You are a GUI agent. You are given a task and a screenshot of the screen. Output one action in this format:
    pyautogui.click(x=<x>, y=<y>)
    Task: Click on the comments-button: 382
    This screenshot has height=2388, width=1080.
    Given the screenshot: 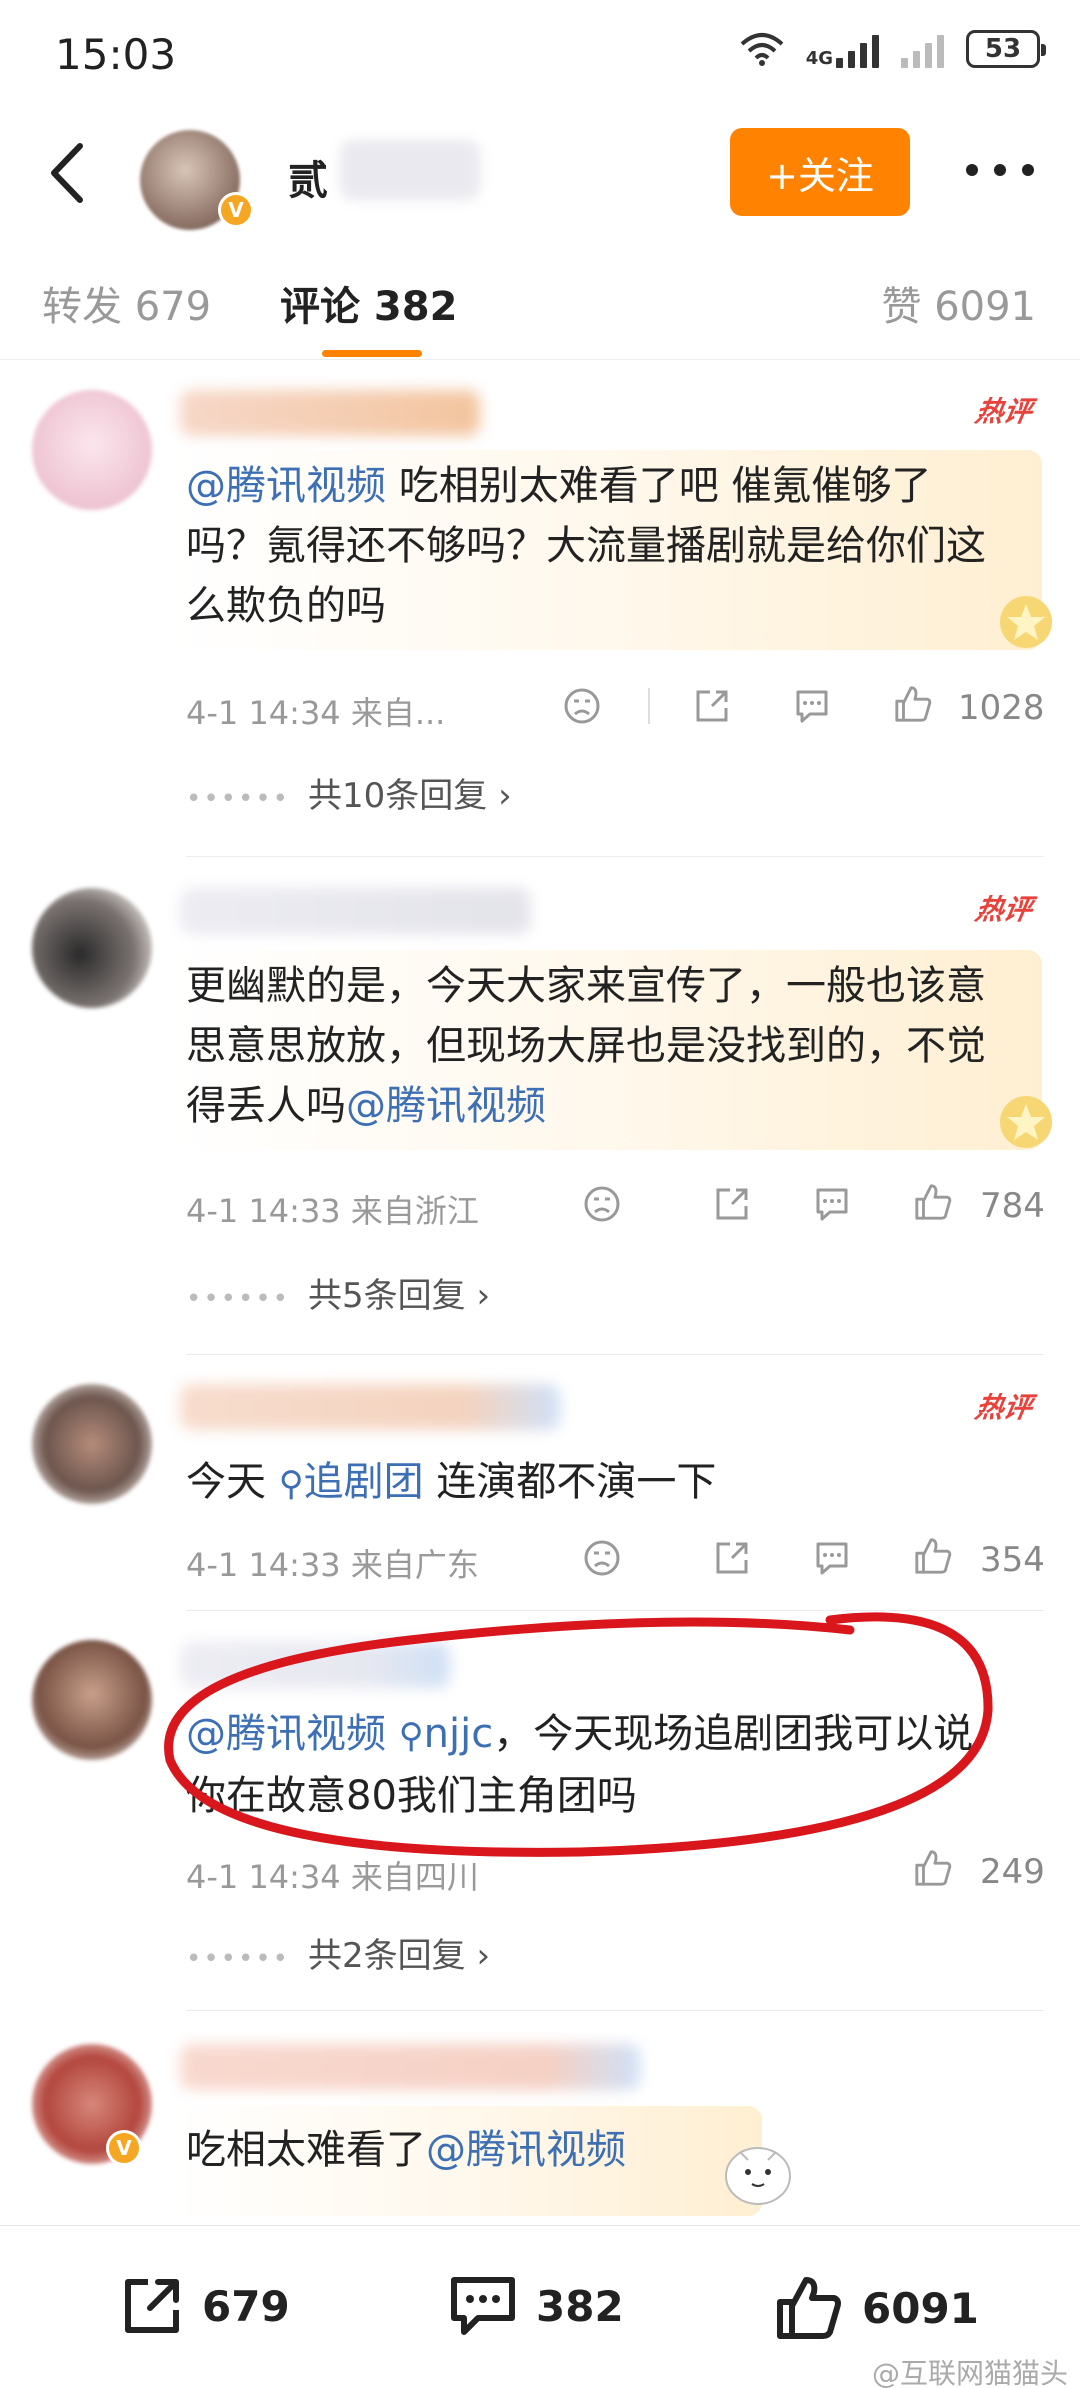 What is the action you would take?
    pyautogui.click(x=536, y=2306)
    